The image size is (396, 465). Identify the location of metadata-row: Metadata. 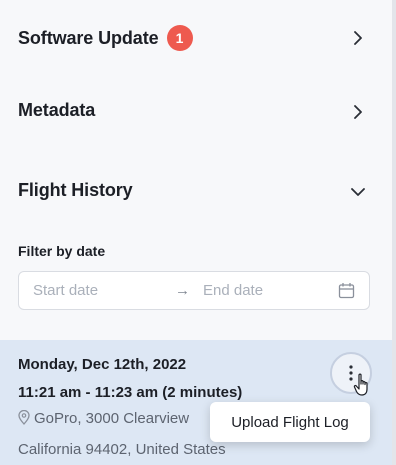
(192, 110).